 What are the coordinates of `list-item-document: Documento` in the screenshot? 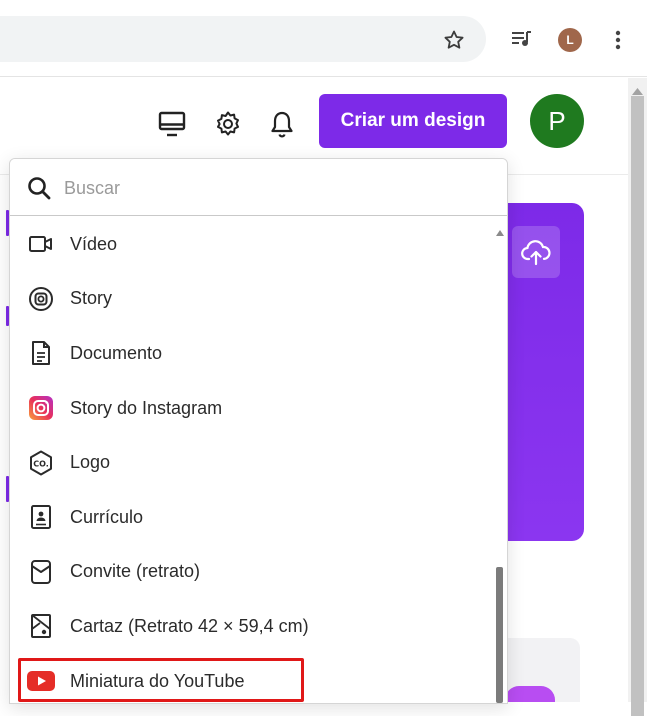 It's located at (250, 353).